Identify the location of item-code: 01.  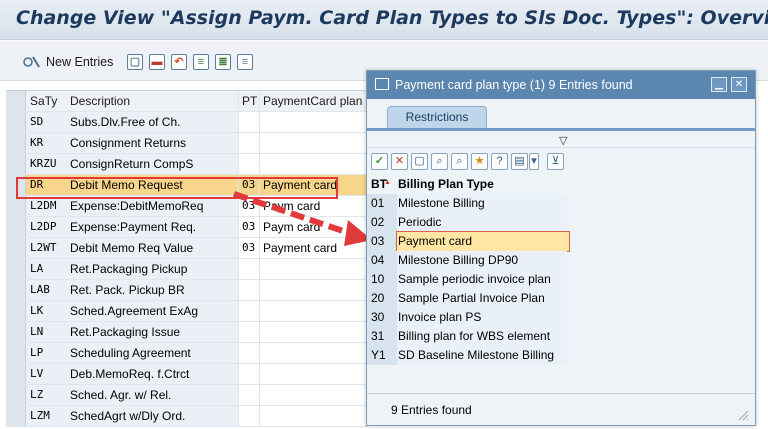
(382, 203).